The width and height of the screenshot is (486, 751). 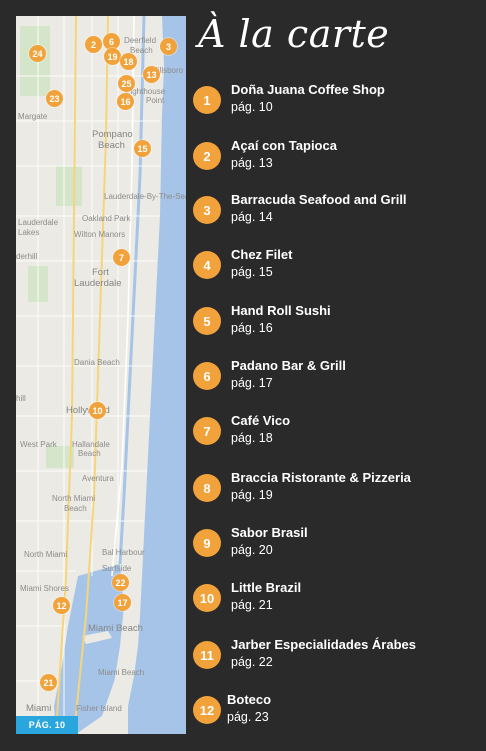 What do you see at coordinates (338, 657) in the screenshot?
I see `restaurant-entry: 11 Jarber Especialidades Árabes pág. 22` at bounding box center [338, 657].